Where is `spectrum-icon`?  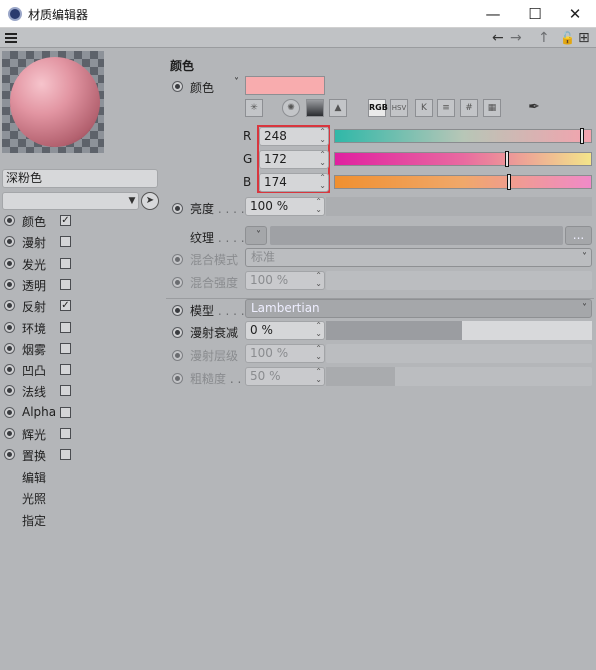
spectrum-icon is located at coordinates (315, 108).